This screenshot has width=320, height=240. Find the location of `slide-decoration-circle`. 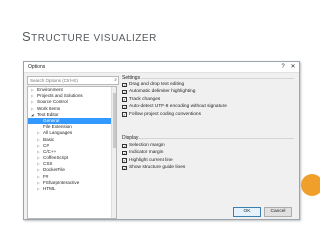

slide-decoration-circle is located at coordinates (310, 185).